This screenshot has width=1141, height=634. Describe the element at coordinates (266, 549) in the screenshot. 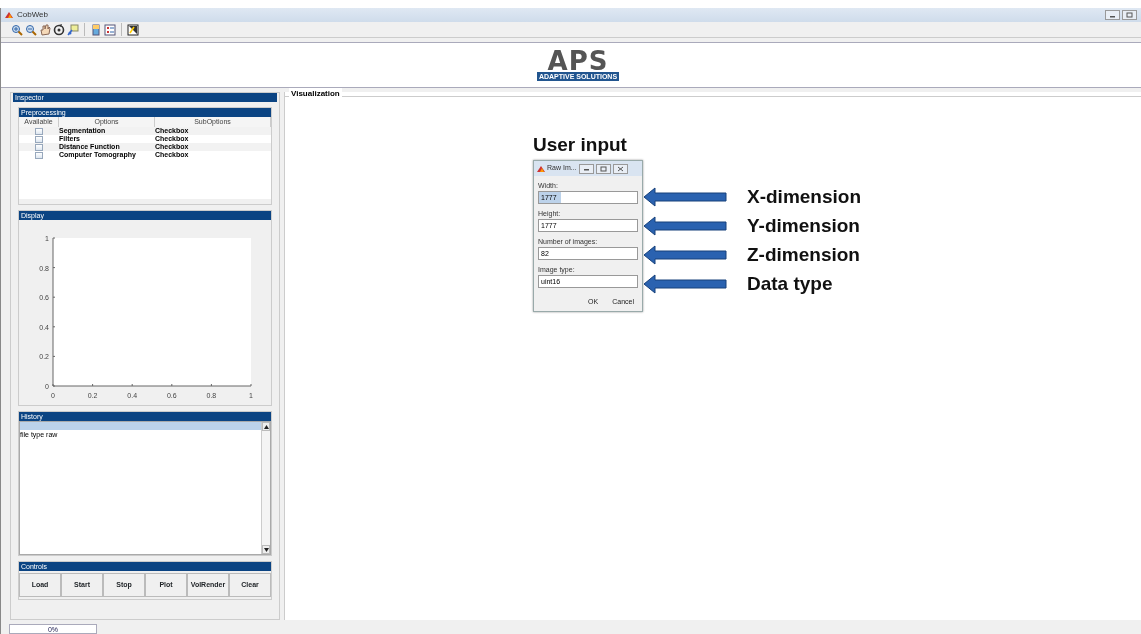

I see `scroll-down-button` at that location.